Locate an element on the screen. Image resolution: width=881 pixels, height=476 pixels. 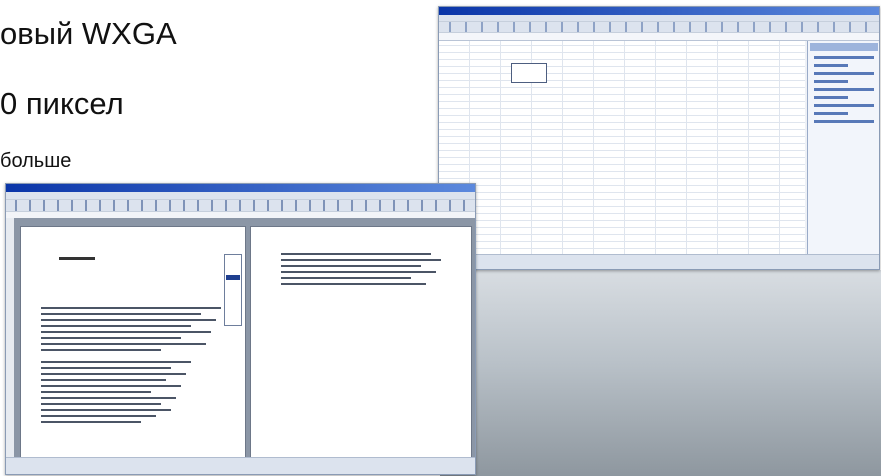
document-page-right is located at coordinates (361, 343).